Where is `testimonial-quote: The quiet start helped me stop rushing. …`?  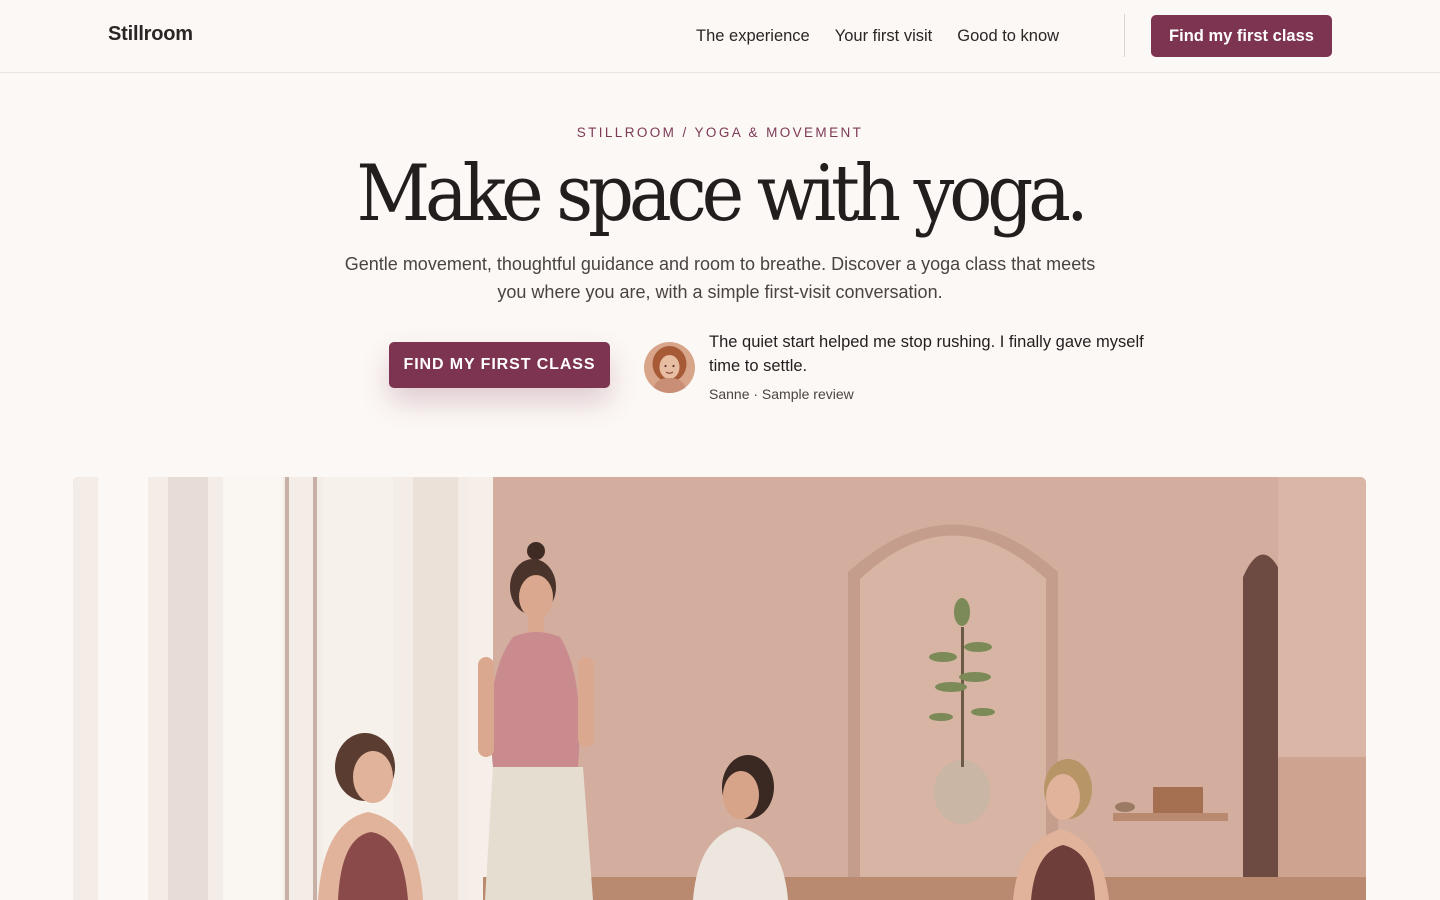
testimonial-quote: The quiet start helped me stop rushing. … is located at coordinates (926, 354).